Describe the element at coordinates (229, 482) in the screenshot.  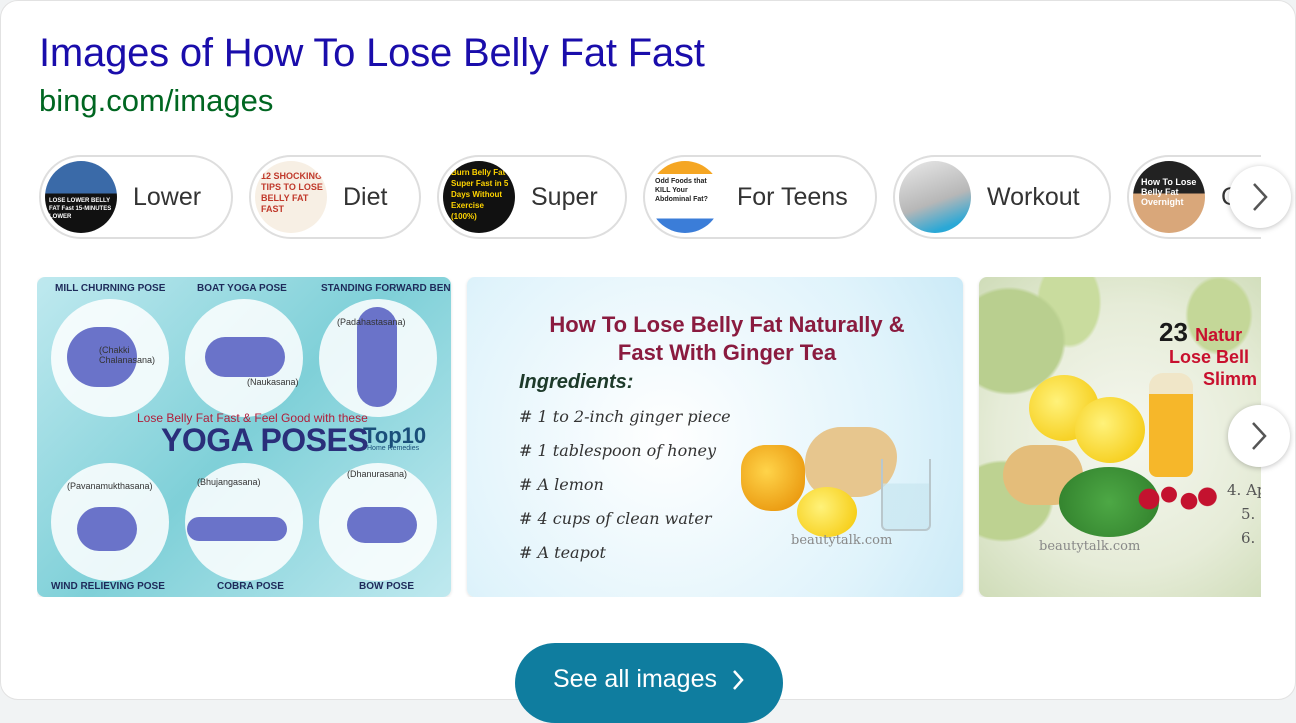
I see `sanskrit-label: (Bhujangasana)` at that location.